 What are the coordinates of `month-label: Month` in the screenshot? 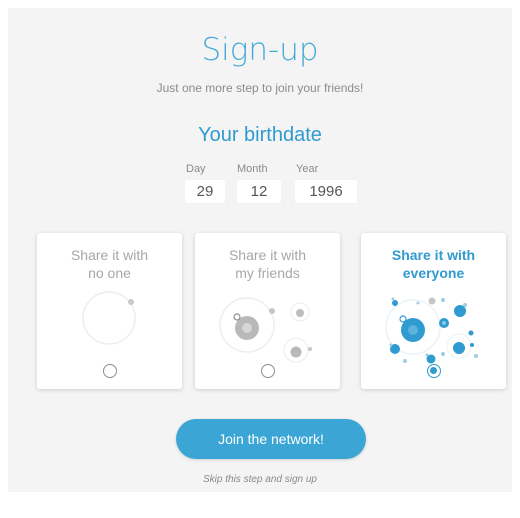 It's located at (252, 169).